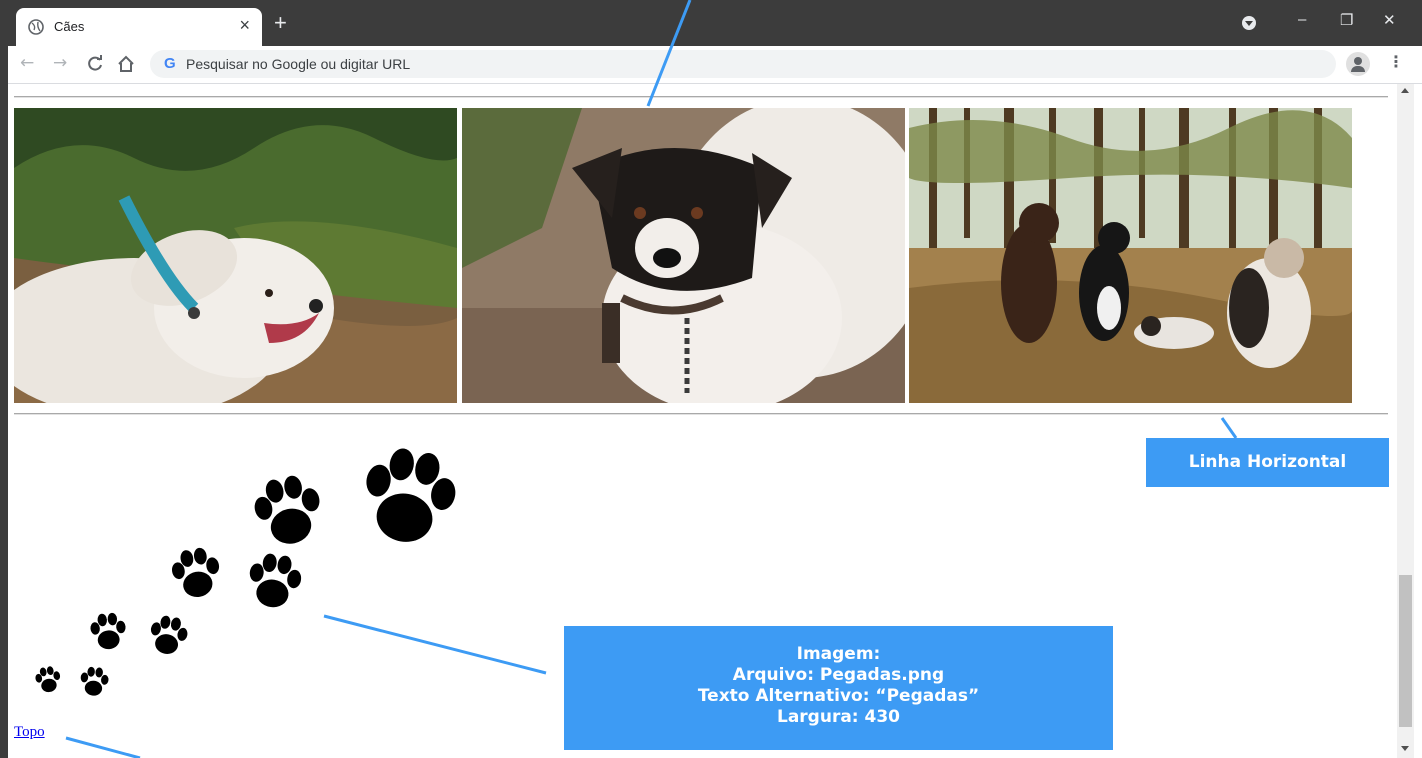 This screenshot has height=758, width=1422. I want to click on horizontal-line-callout: Linha Horizontal, so click(1267, 462).